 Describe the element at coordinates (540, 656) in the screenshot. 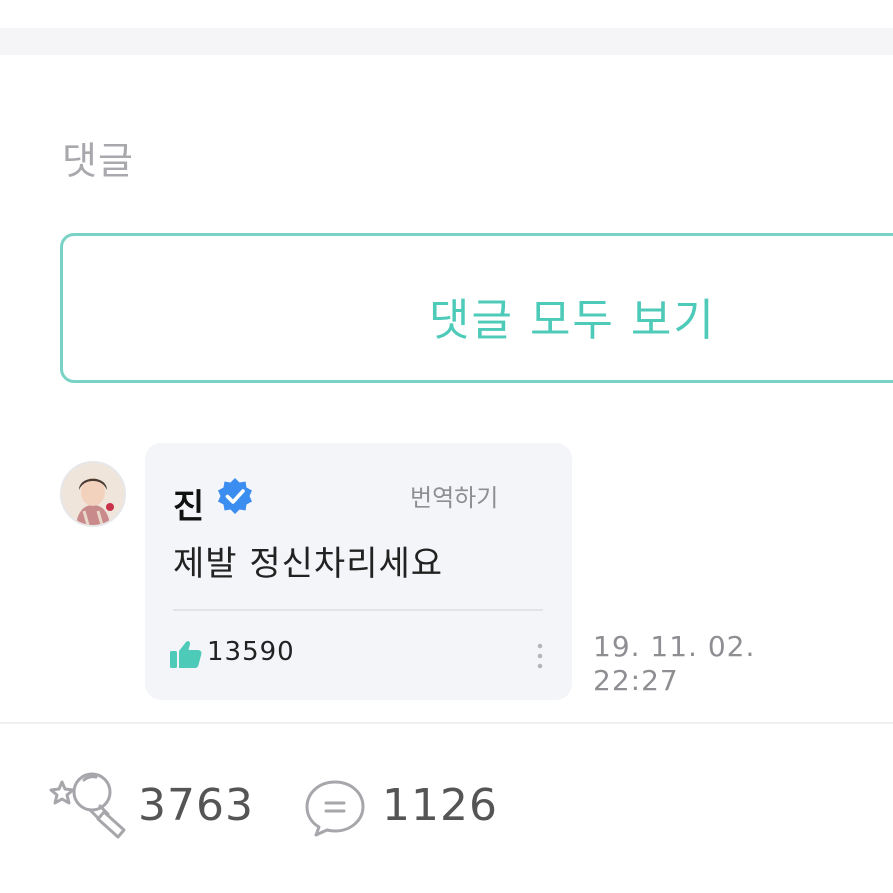

I see `more-options-icon` at that location.